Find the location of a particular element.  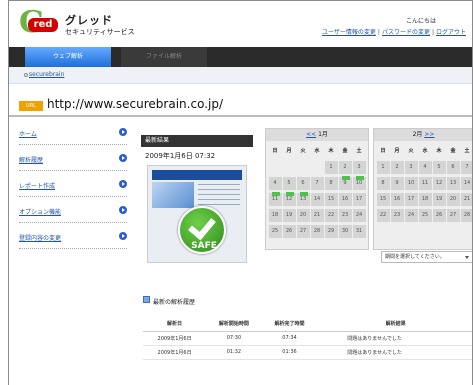

table-cell: 01:32 is located at coordinates (234, 352).